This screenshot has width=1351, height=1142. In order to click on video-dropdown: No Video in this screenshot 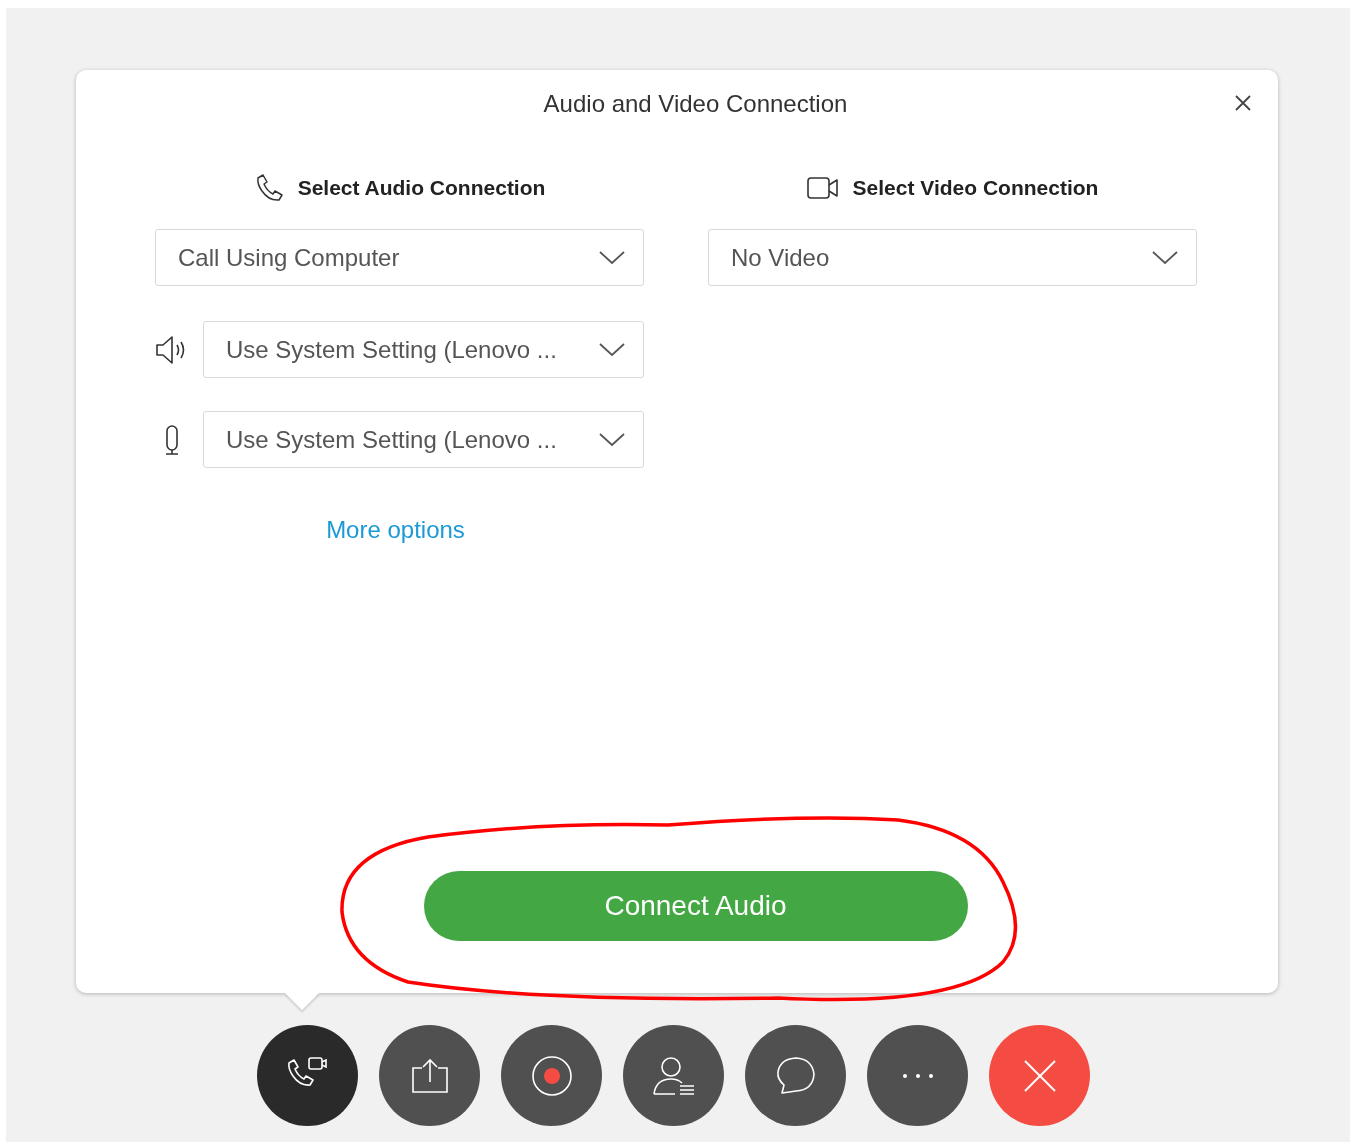, I will do `click(952, 257)`.